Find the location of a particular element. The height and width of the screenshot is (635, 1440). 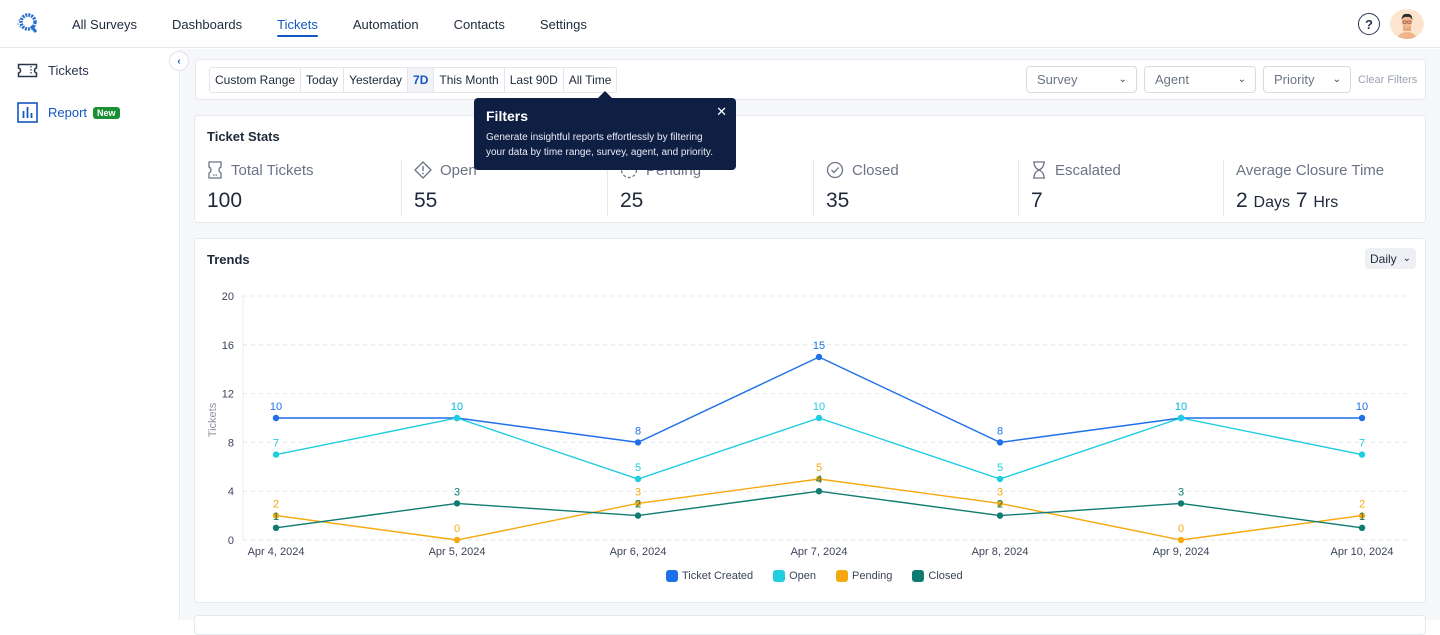

chart-legend: Ticket Created Open Pending Closed is located at coordinates (824, 576).